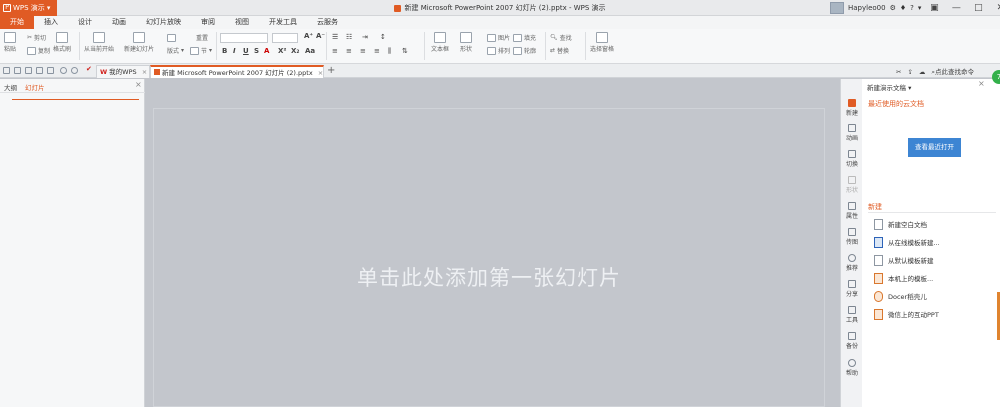 The height and width of the screenshot is (407, 1000). What do you see at coordinates (389, 51) in the screenshot?
I see `columns-icon: ⫼` at bounding box center [389, 51].